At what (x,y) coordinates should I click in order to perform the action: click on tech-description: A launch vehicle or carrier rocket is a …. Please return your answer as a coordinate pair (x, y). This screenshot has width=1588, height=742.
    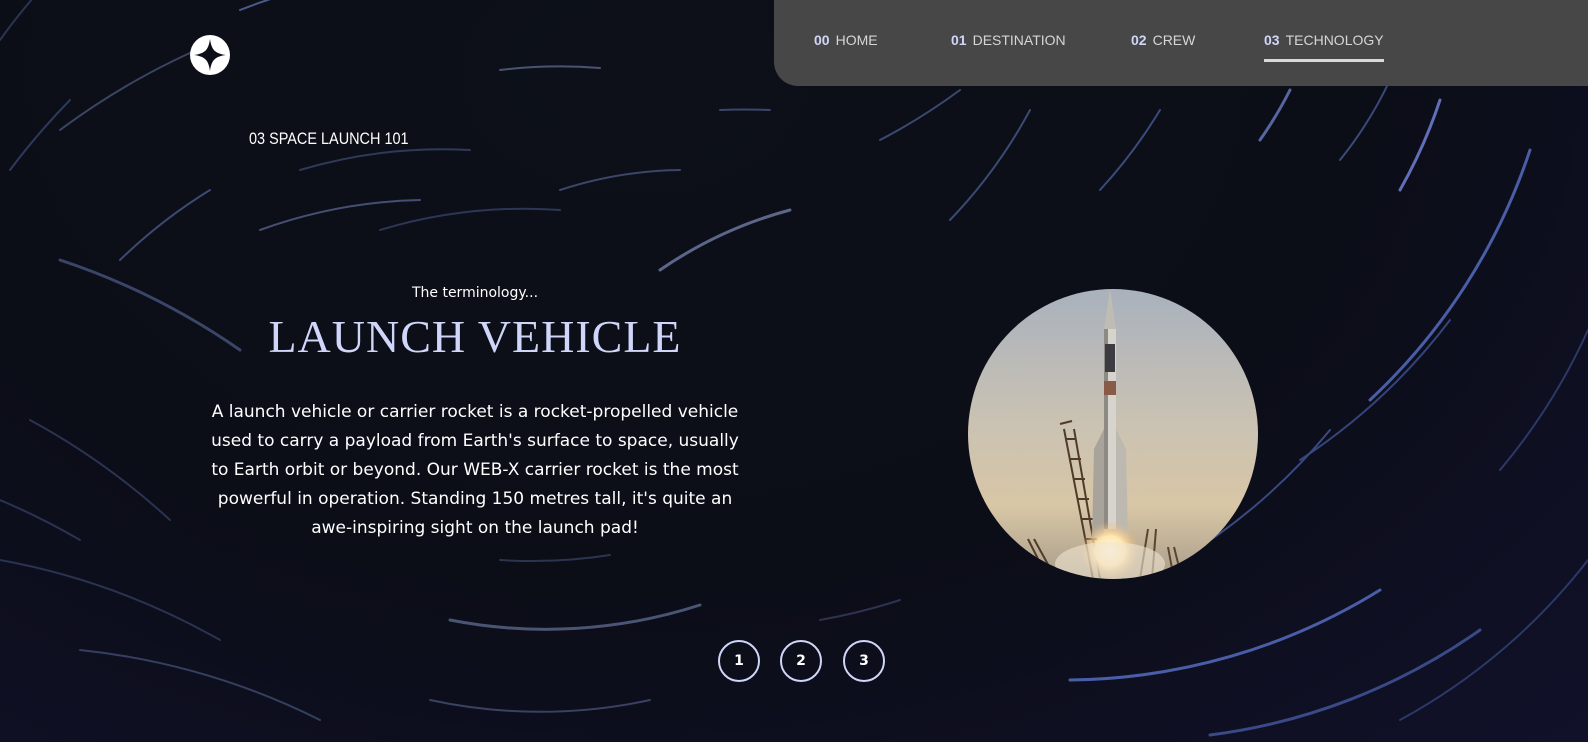
    Looking at the image, I should click on (475, 470).